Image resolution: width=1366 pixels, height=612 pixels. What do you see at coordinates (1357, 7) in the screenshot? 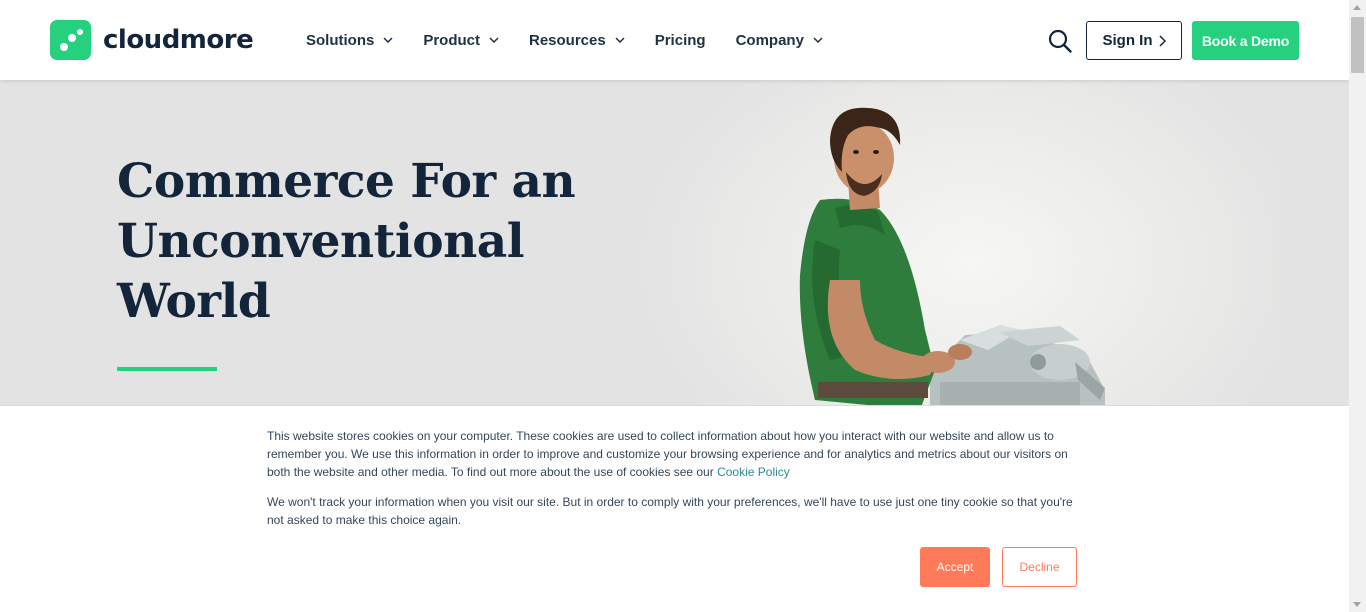
I see `scroll-up-icon` at bounding box center [1357, 7].